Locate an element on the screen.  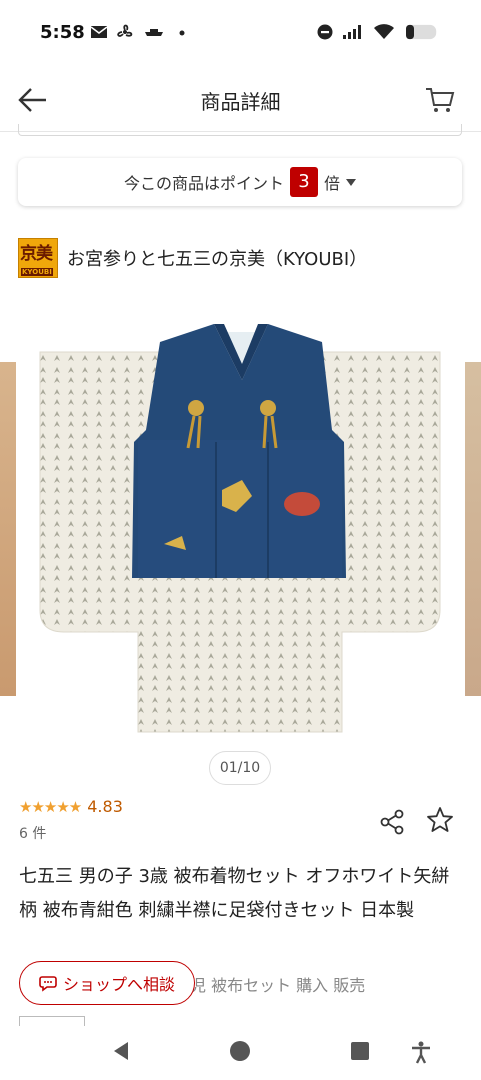
dot-icon is located at coordinates (182, 33).